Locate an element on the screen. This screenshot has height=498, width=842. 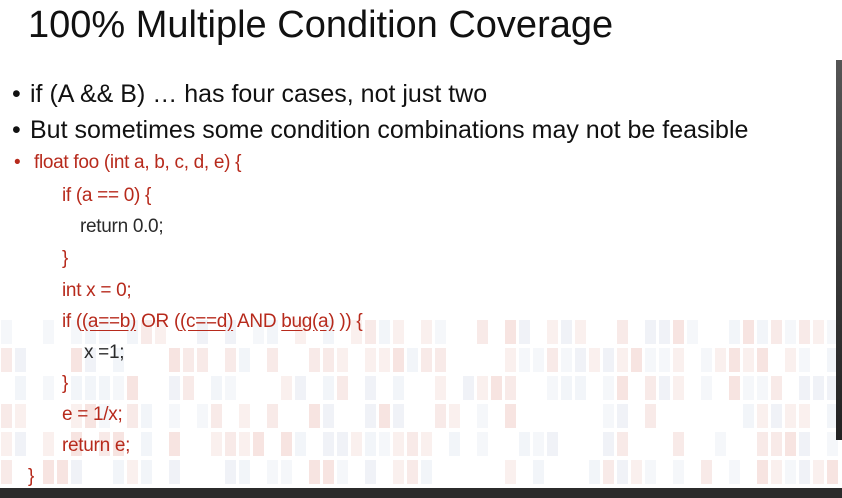
bottom-bar is located at coordinates (421, 493).